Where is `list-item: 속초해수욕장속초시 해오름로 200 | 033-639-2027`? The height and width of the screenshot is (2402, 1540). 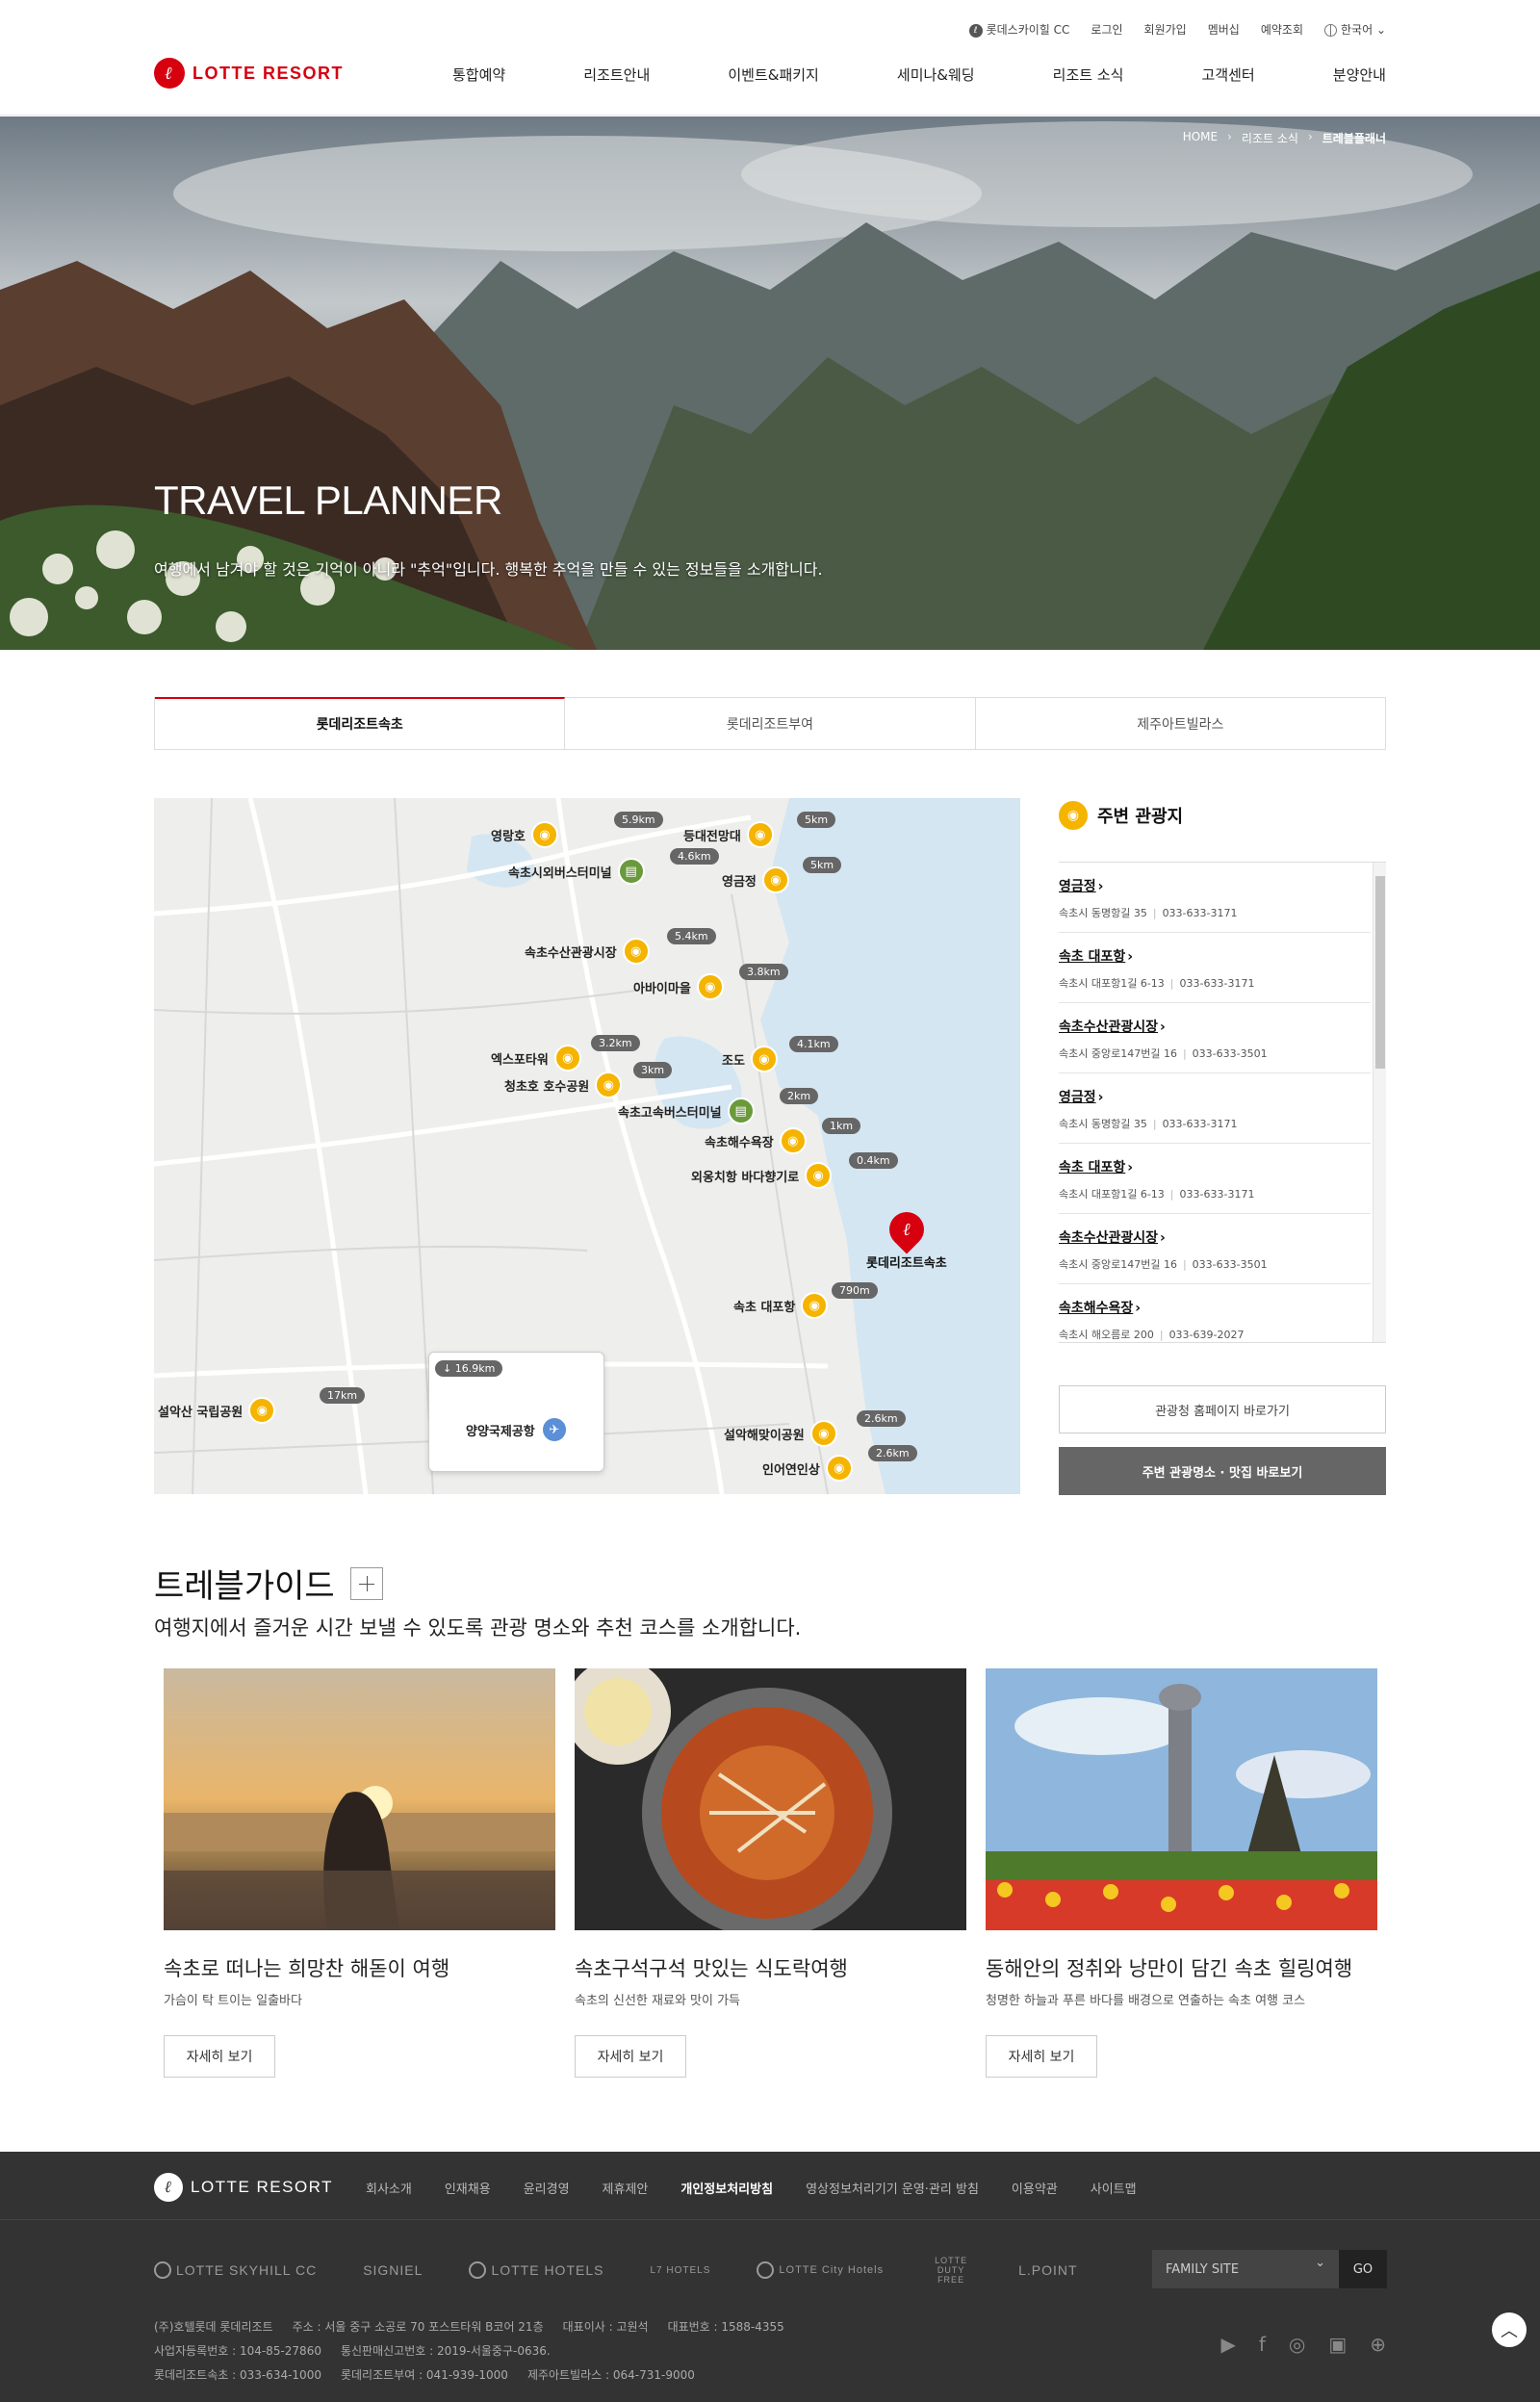 list-item: 속초해수욕장속초시 해오름로 200 | 033-639-2027 is located at coordinates (1215, 1313).